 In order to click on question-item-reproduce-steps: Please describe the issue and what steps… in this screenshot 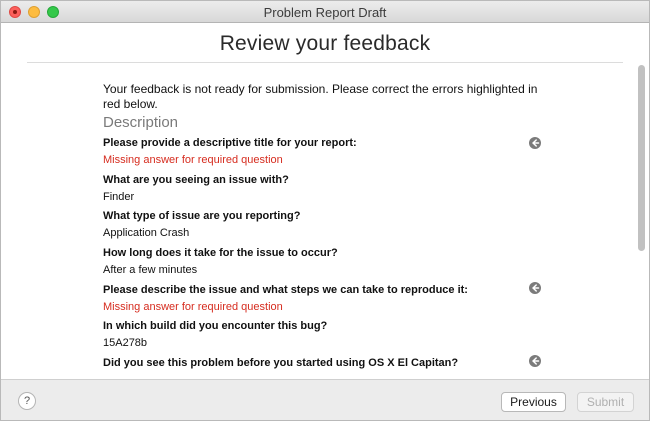, I will do `click(328, 298)`.